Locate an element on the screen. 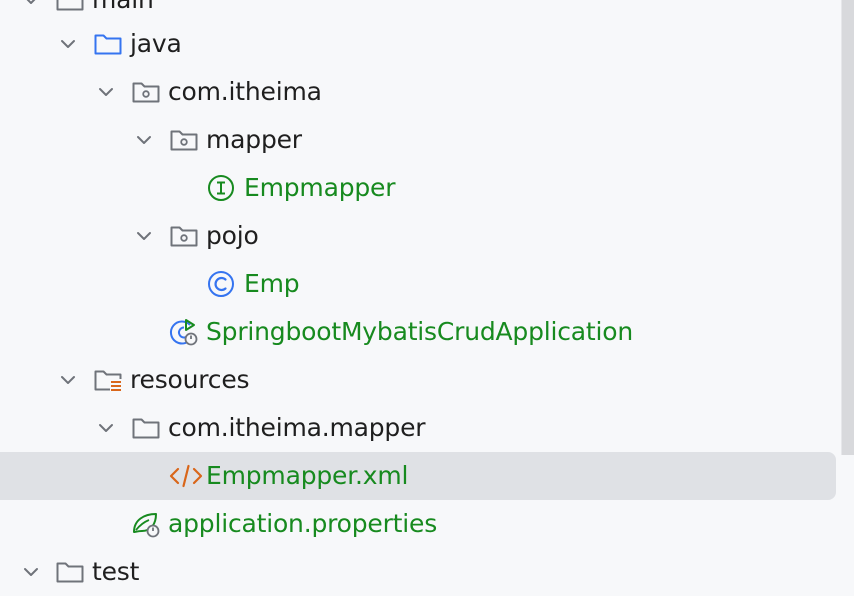 Image resolution: width=854 pixels, height=596 pixels. tree-item-label: Empmapper is located at coordinates (320, 187).